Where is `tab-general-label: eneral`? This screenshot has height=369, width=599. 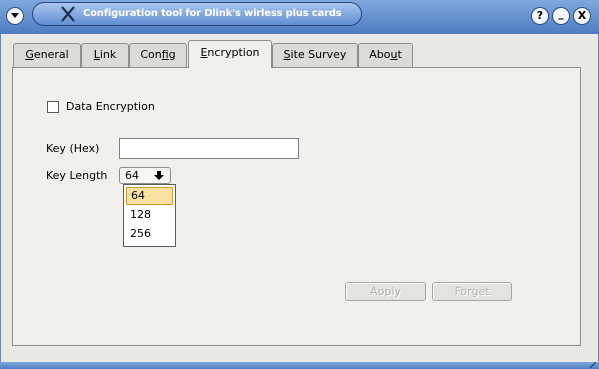 tab-general-label: eneral is located at coordinates (51, 54).